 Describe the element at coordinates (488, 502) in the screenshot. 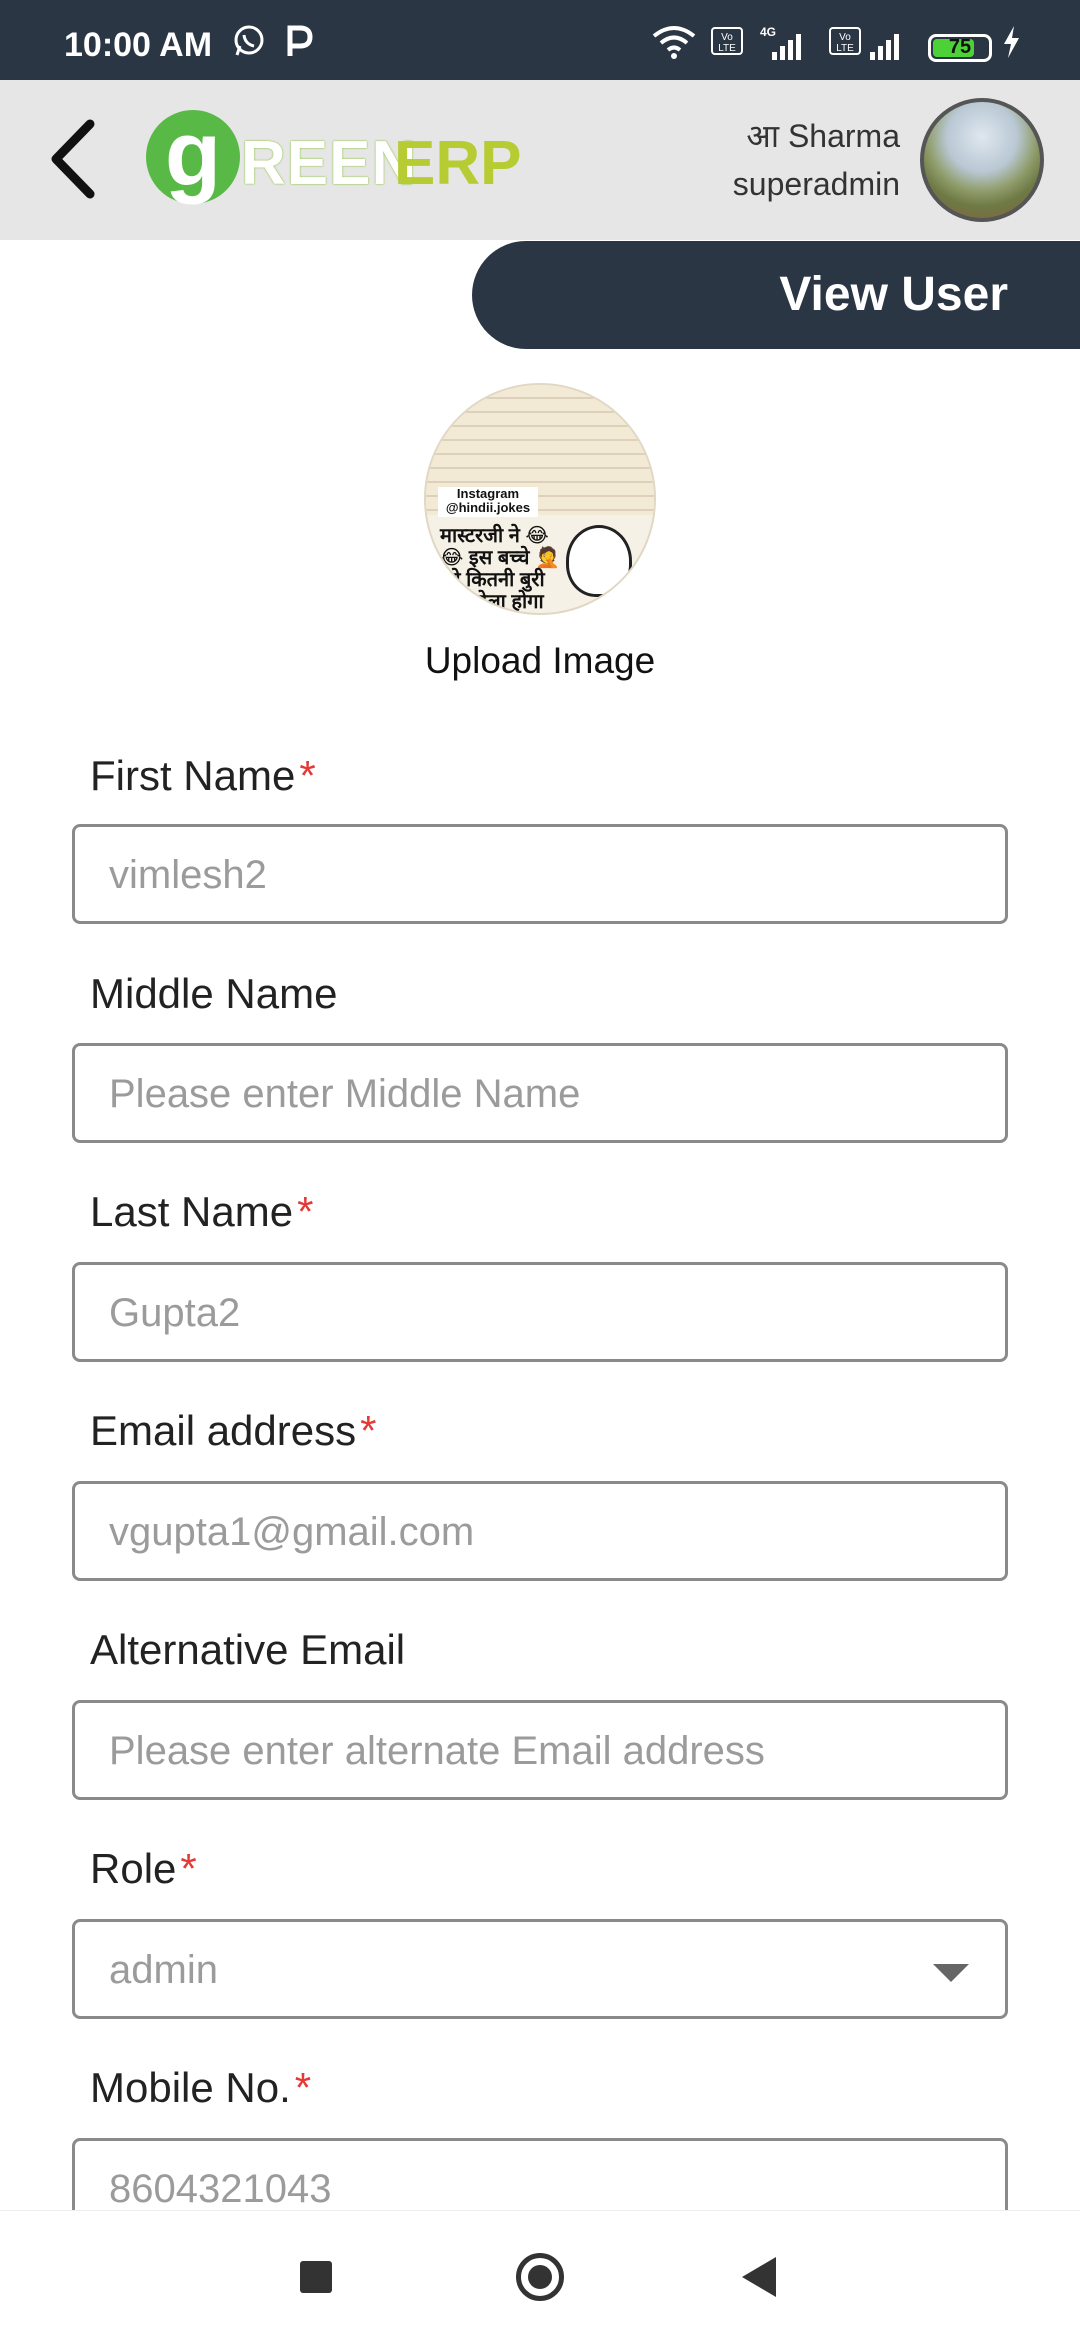

I see `image-tag: Instagram @hindii.jokes` at that location.